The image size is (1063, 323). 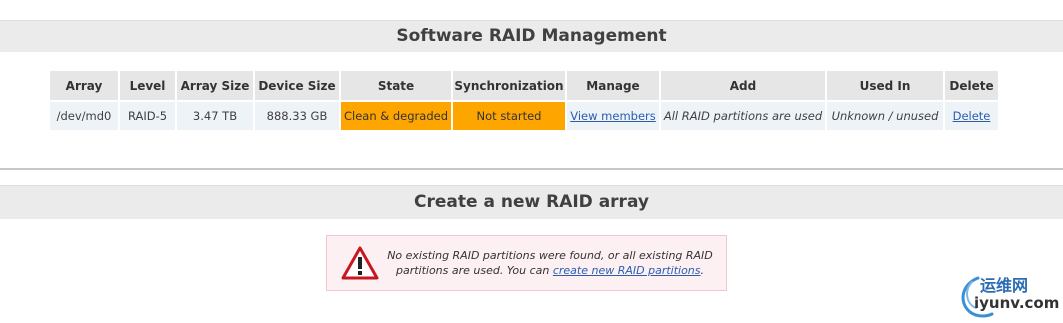 What do you see at coordinates (885, 85) in the screenshot?
I see `column-header-used-in: Used In` at bounding box center [885, 85].